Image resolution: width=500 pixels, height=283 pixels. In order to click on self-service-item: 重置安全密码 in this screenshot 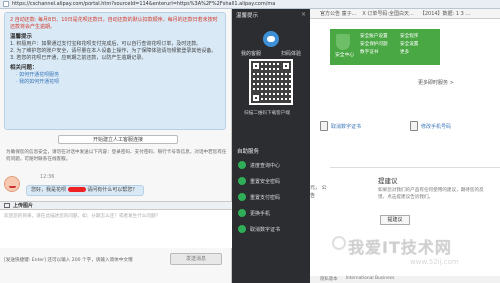, I will do `click(273, 181)`.